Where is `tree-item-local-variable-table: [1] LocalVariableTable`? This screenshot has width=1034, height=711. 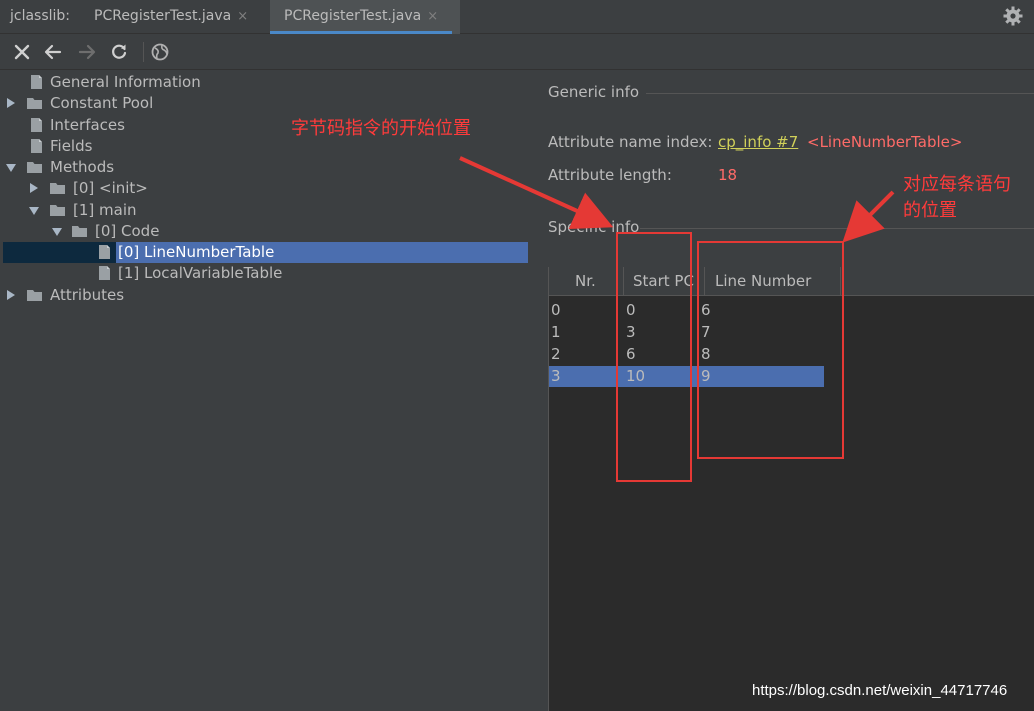 tree-item-local-variable-table: [1] LocalVariableTable is located at coordinates (150, 273).